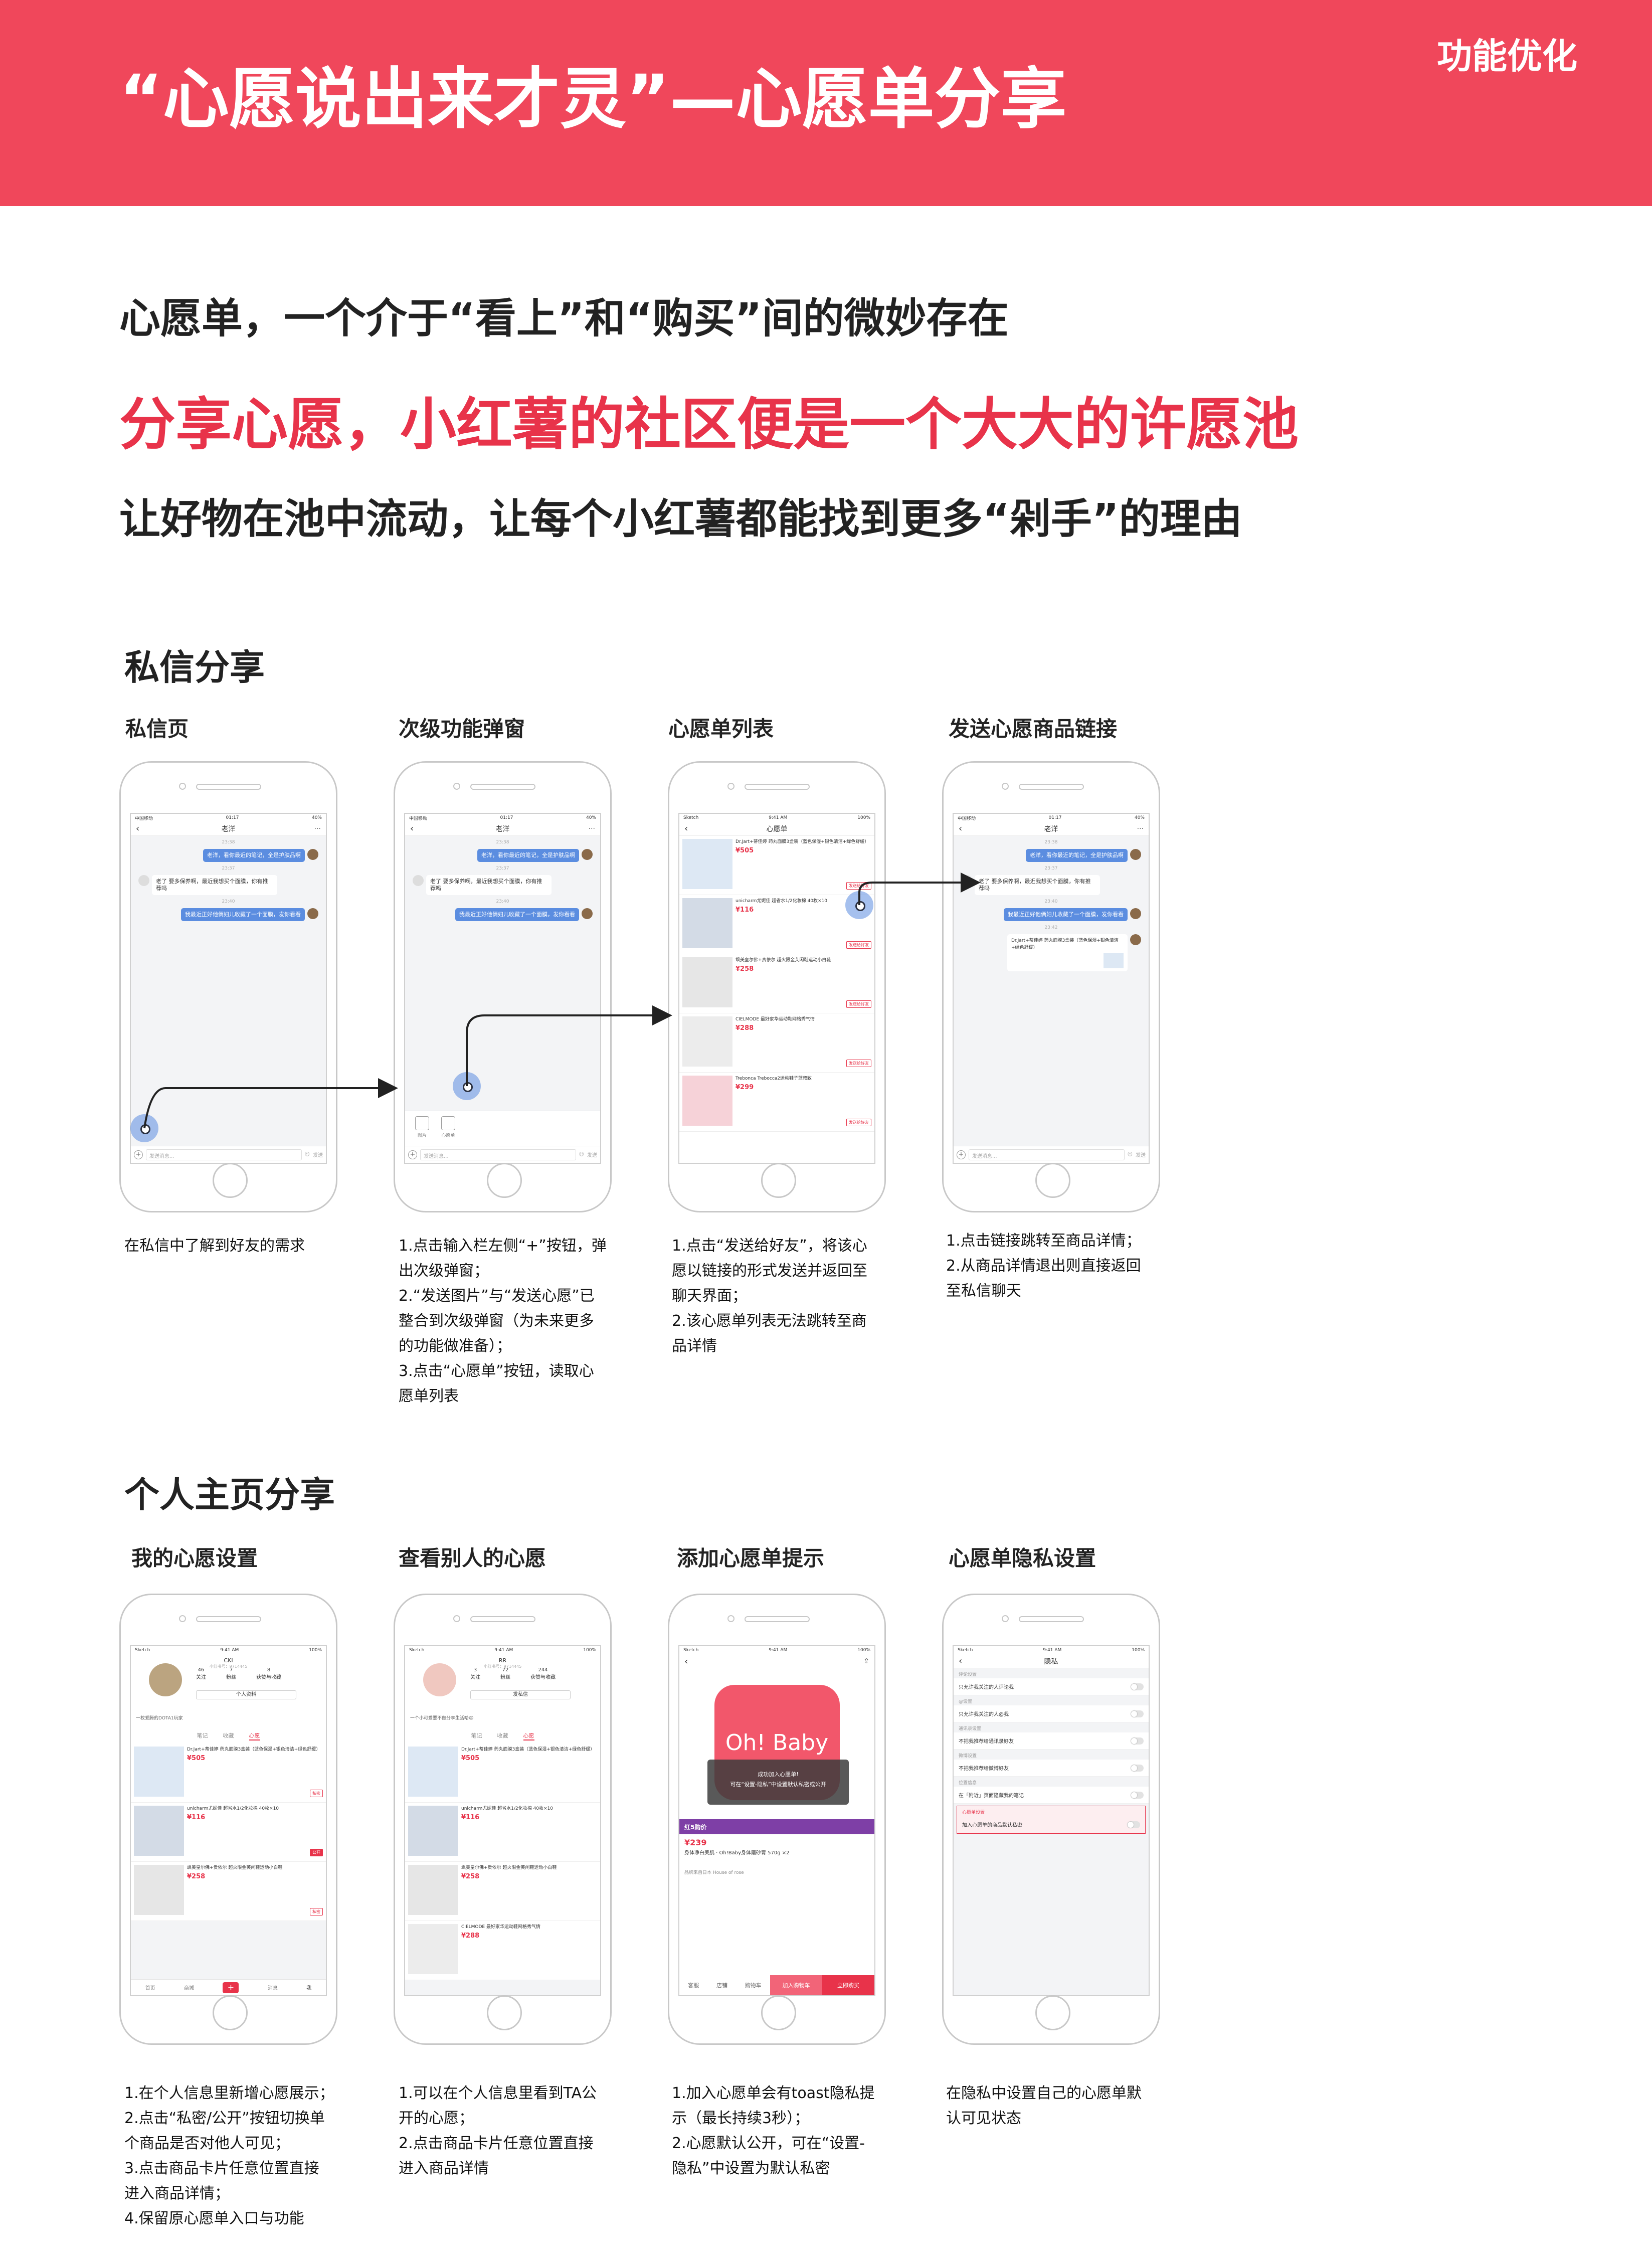 This screenshot has height=2265, width=1652. What do you see at coordinates (194, 1558) in the screenshot?
I see `col-title: 我的心愿设置` at bounding box center [194, 1558].